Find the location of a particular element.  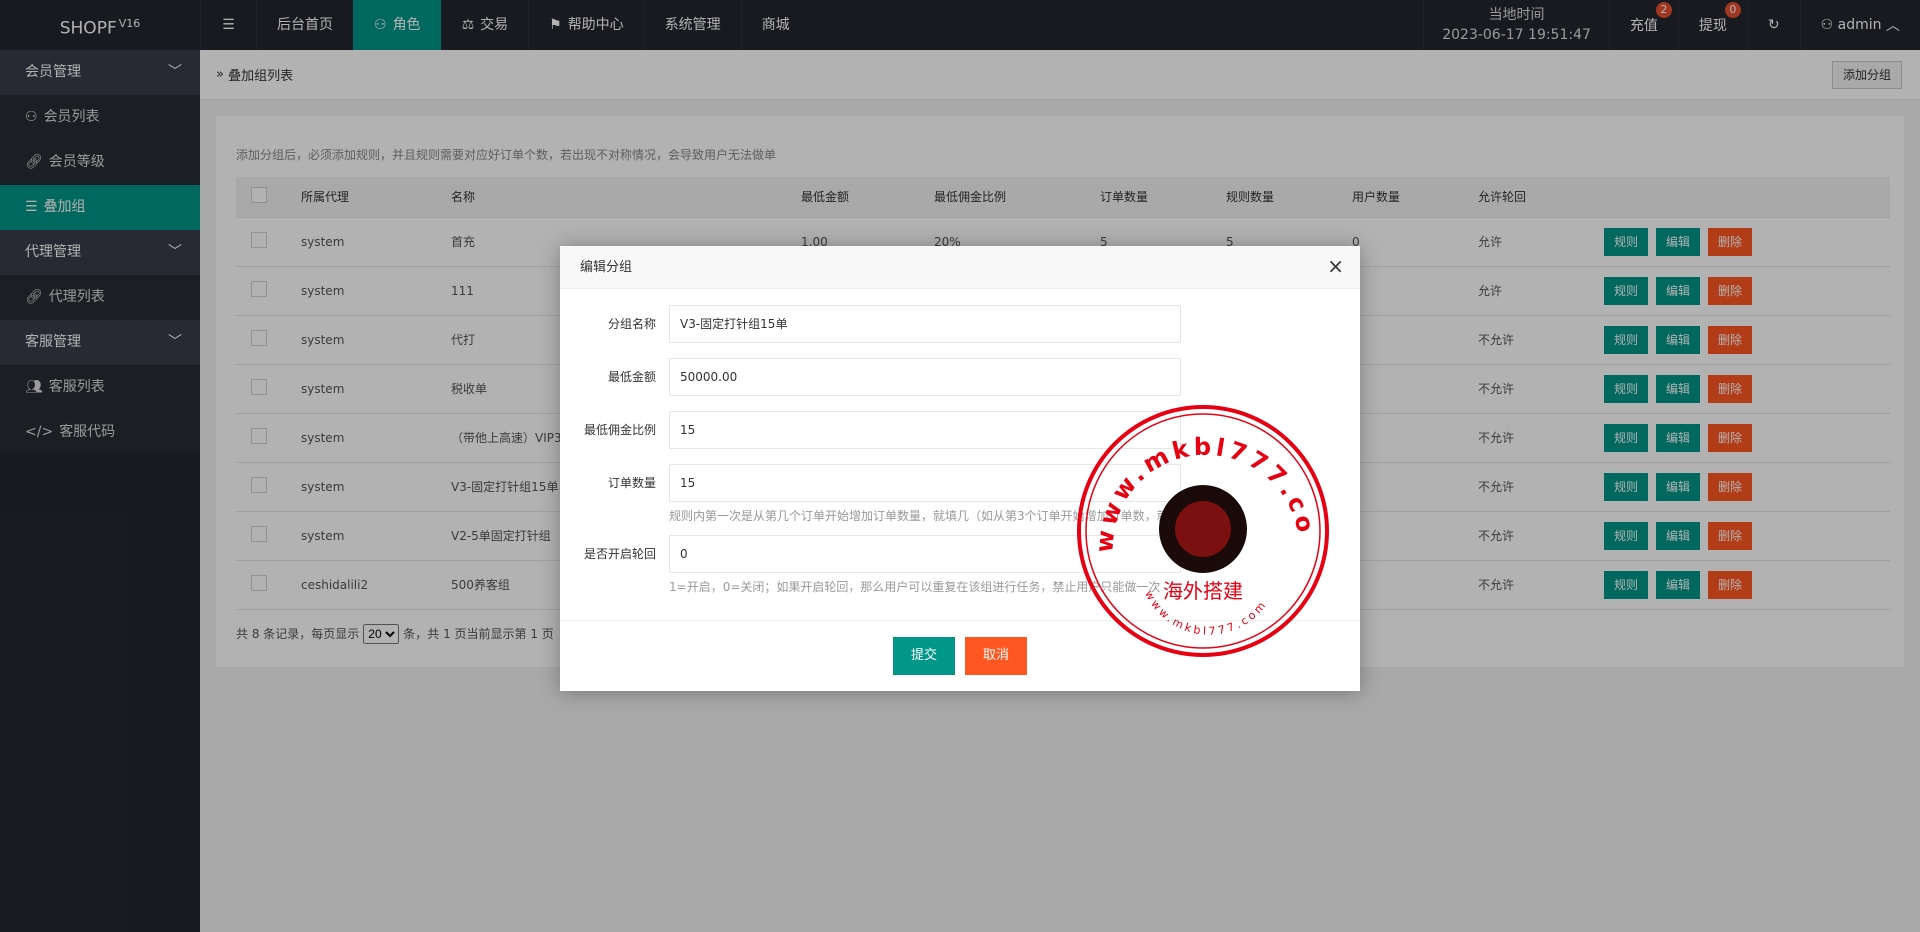

min-amount-label: 最低金额 is located at coordinates (631, 377).